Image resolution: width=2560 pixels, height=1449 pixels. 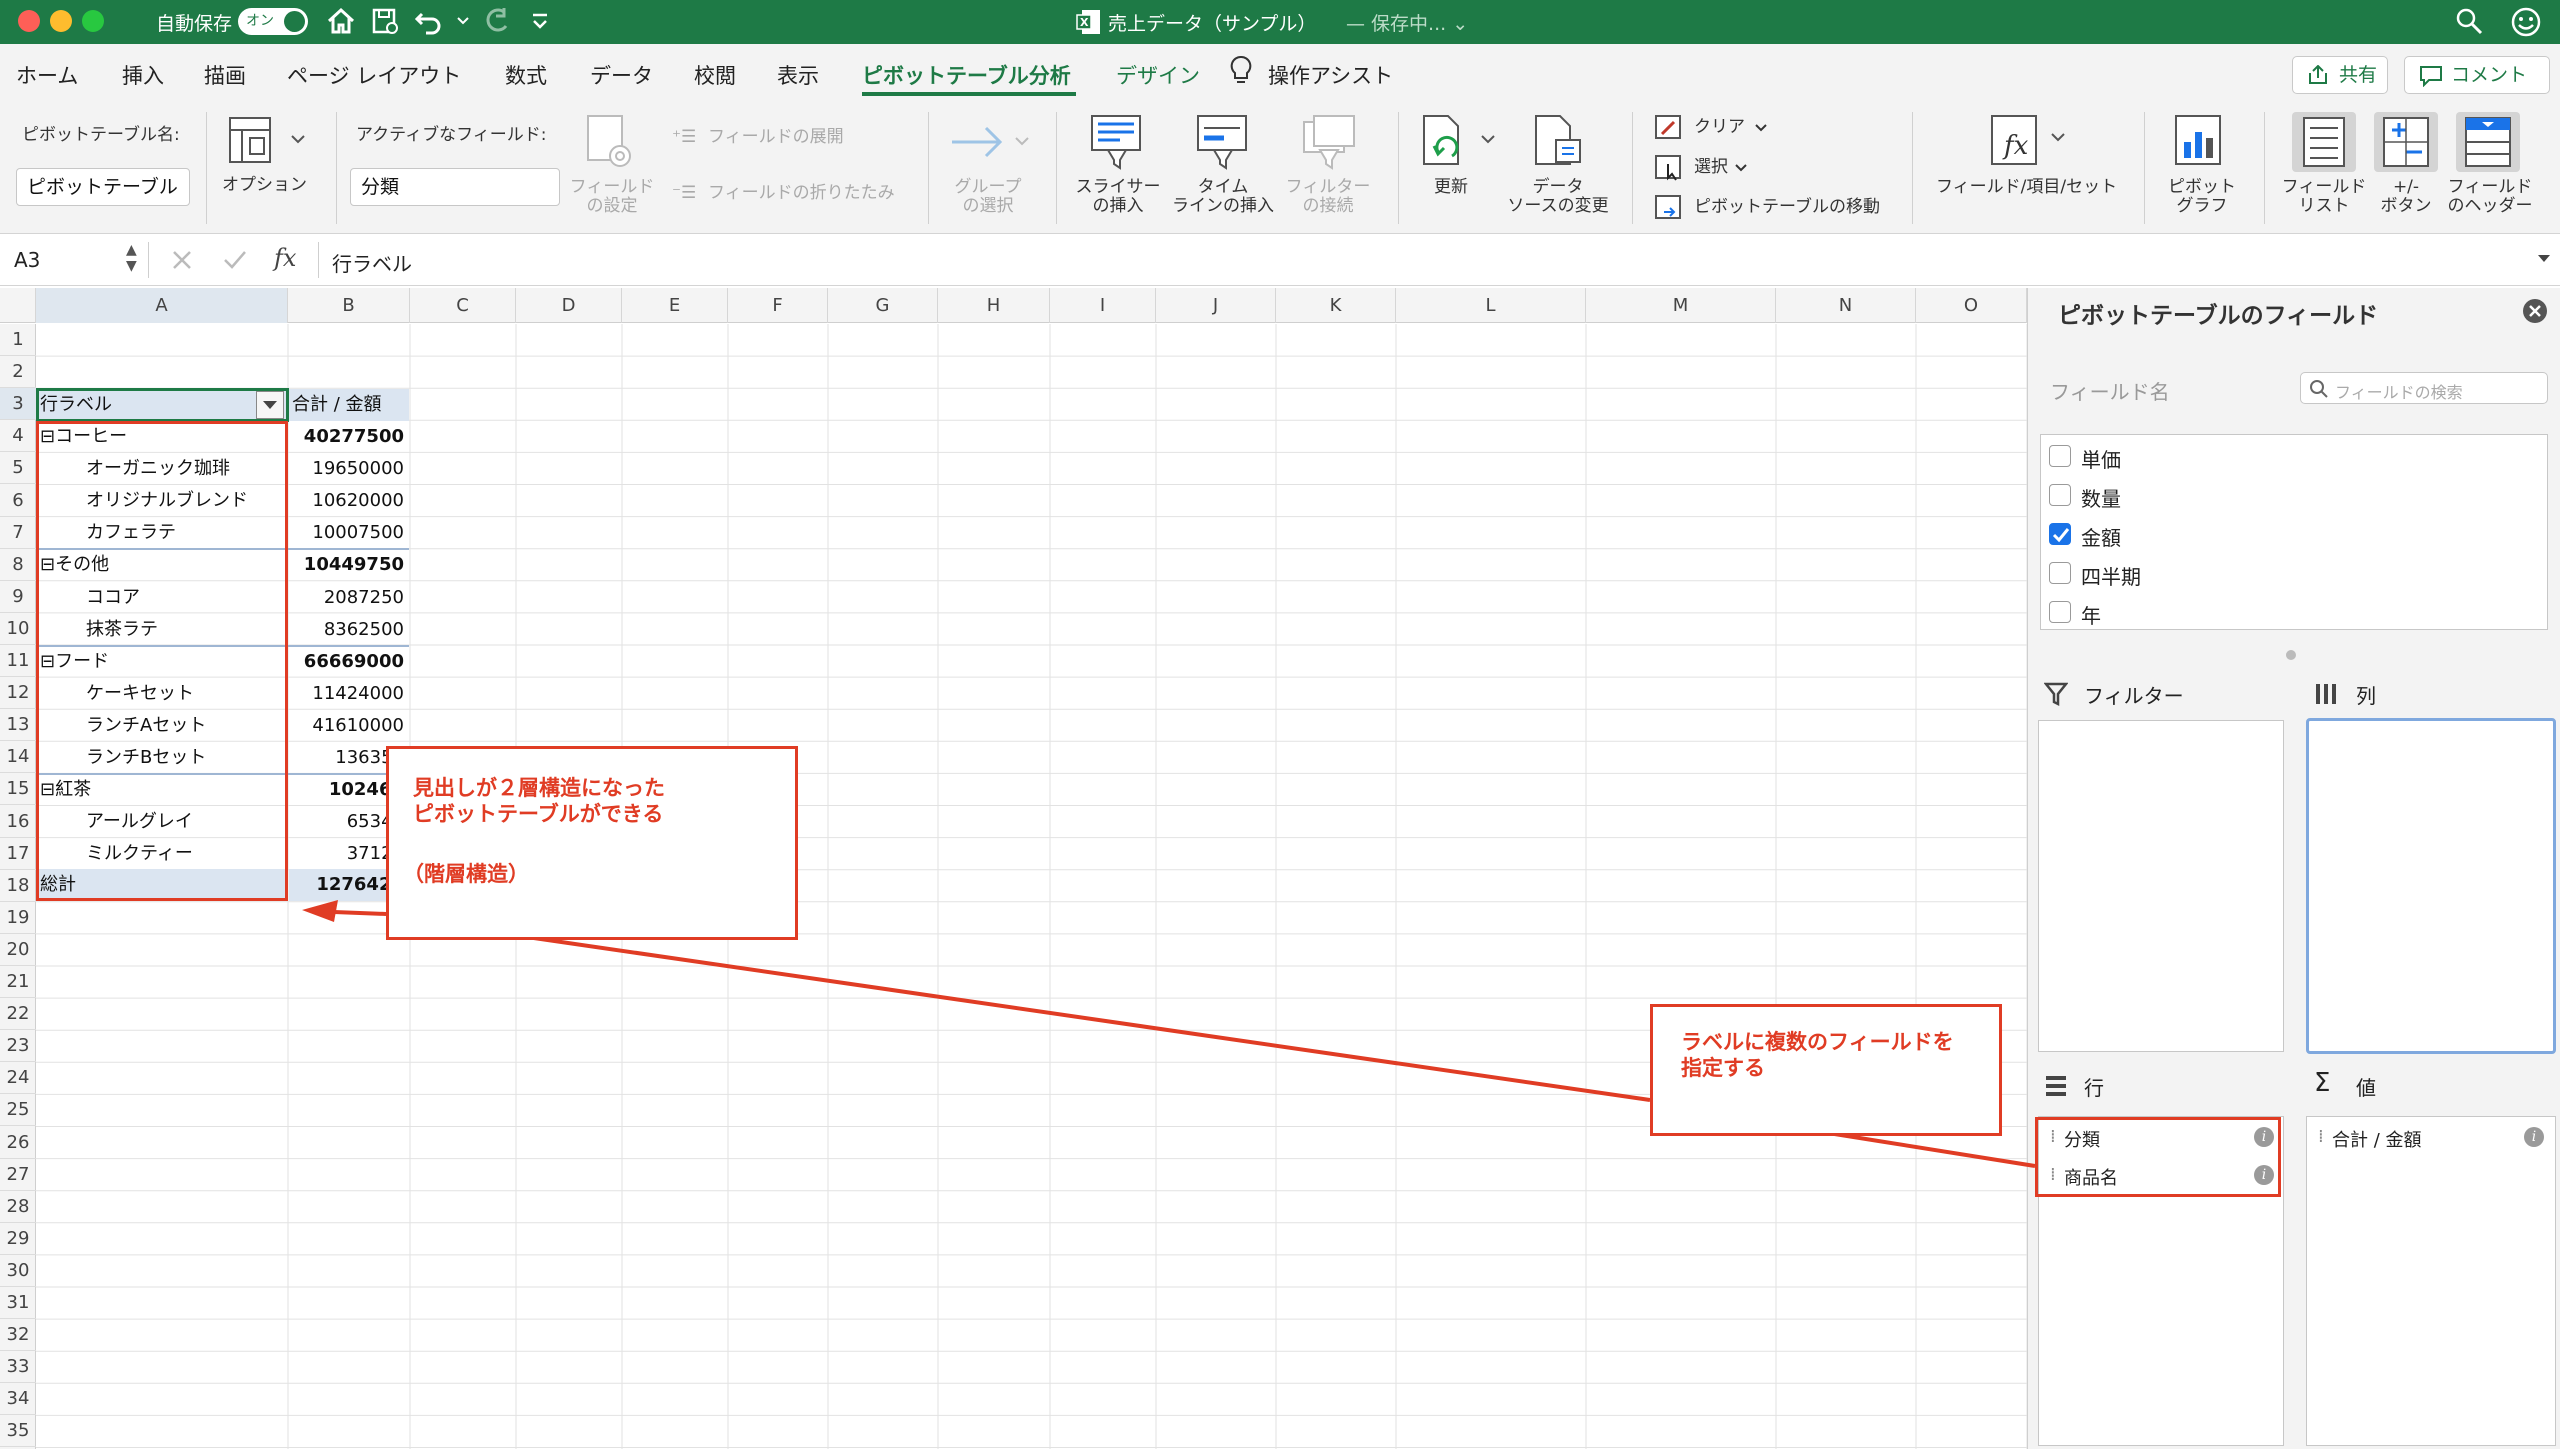 What do you see at coordinates (18, 982) in the screenshot?
I see `row-header: 21` at bounding box center [18, 982].